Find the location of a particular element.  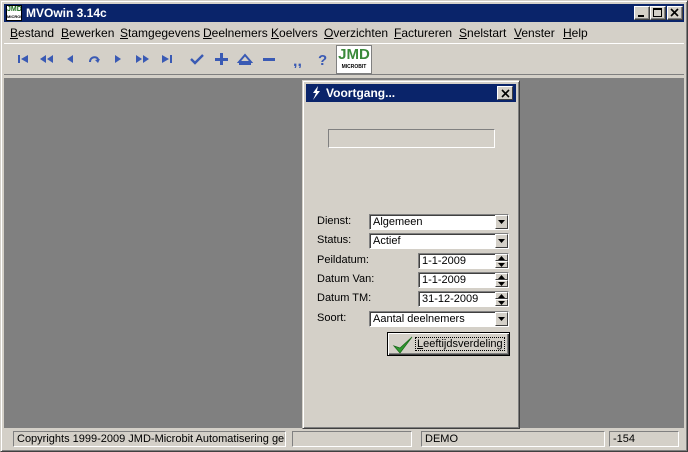

datum-tm-spinner is located at coordinates (501, 299).